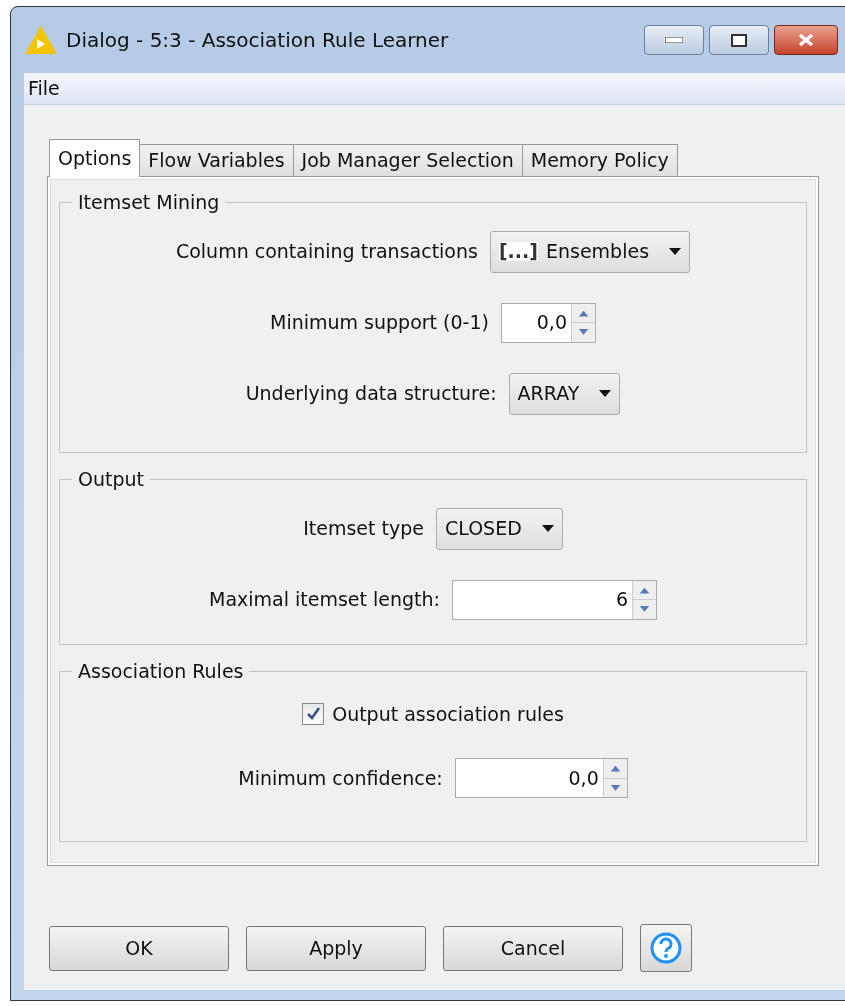 This screenshot has width=845, height=1006. Describe the element at coordinates (257, 40) in the screenshot. I see `window-title: Dialog - 5:3 - Association Rule Learner` at that location.